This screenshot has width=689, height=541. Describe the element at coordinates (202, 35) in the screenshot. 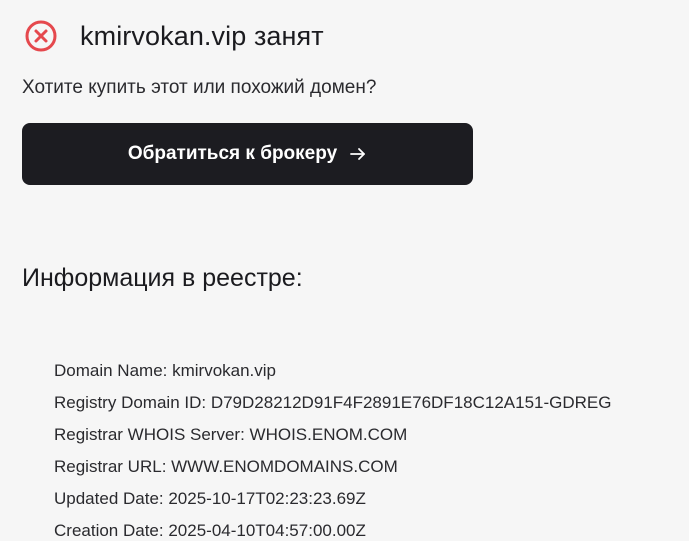

I see `domain-status-title: kmirvokan.vip занят` at that location.